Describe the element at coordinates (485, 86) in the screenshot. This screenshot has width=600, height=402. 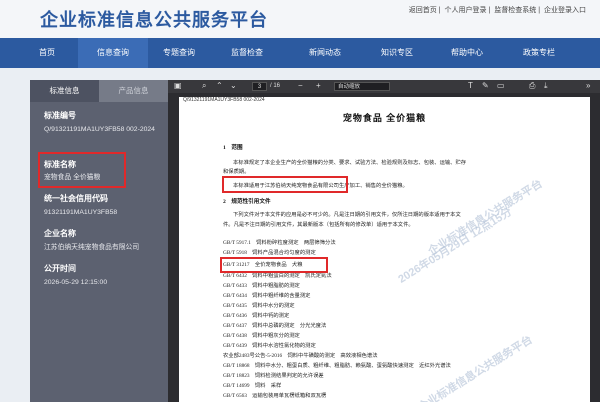
I see `draw-tool-icon: ✎` at that location.